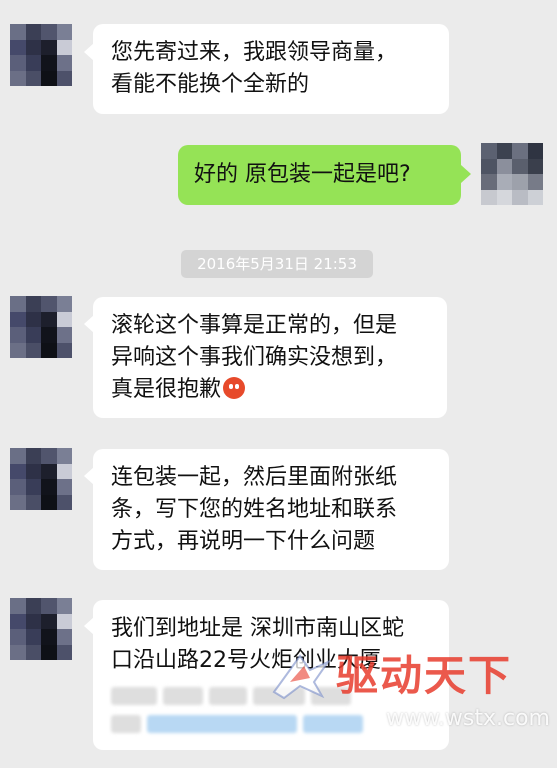 The width and height of the screenshot is (557, 768). Describe the element at coordinates (210, 84) in the screenshot. I see `message-line: 看能不能换个全新的` at that location.